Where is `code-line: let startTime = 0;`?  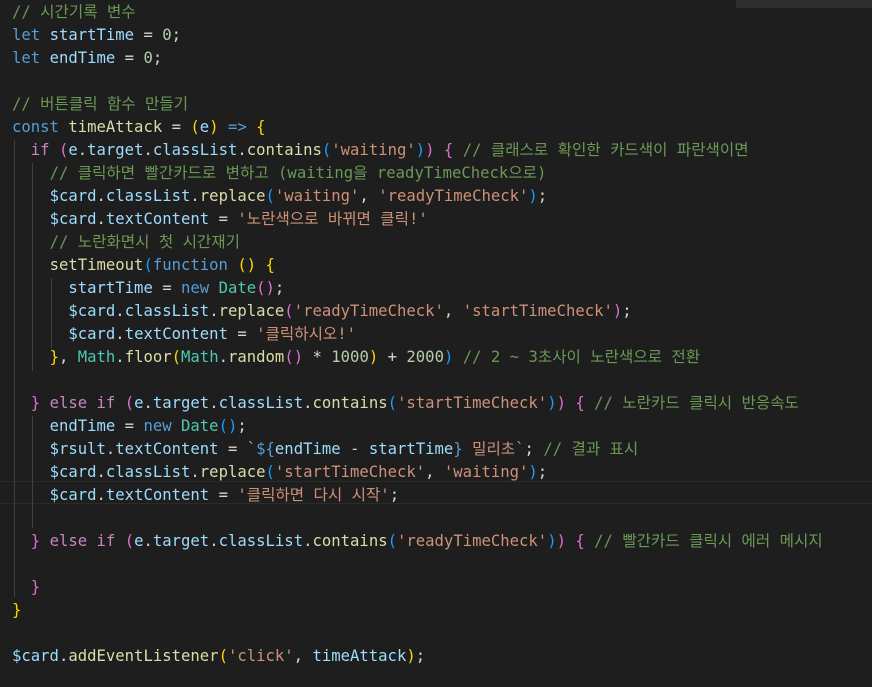
code-line: let startTime = 0; is located at coordinates (96, 35).